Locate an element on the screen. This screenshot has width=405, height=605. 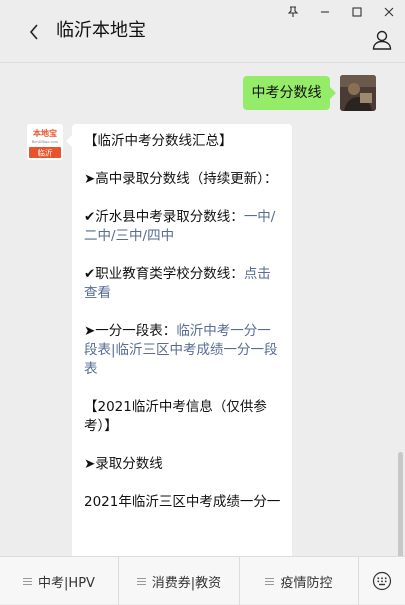
minimize-icon is located at coordinates (325, 12).